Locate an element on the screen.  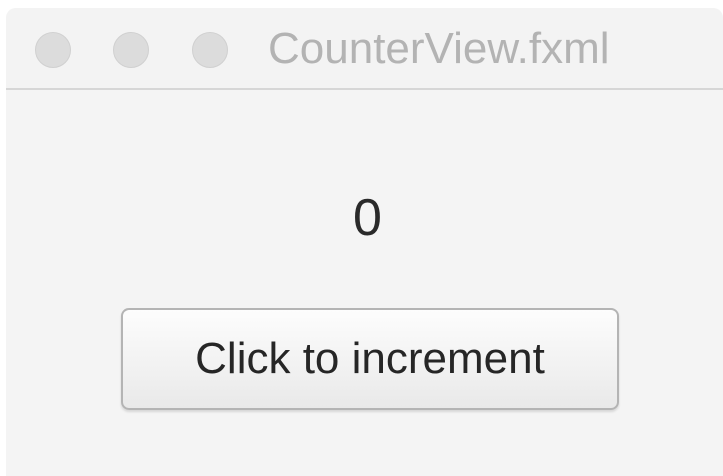
minimize-traffic-light-icon is located at coordinates (131, 50).